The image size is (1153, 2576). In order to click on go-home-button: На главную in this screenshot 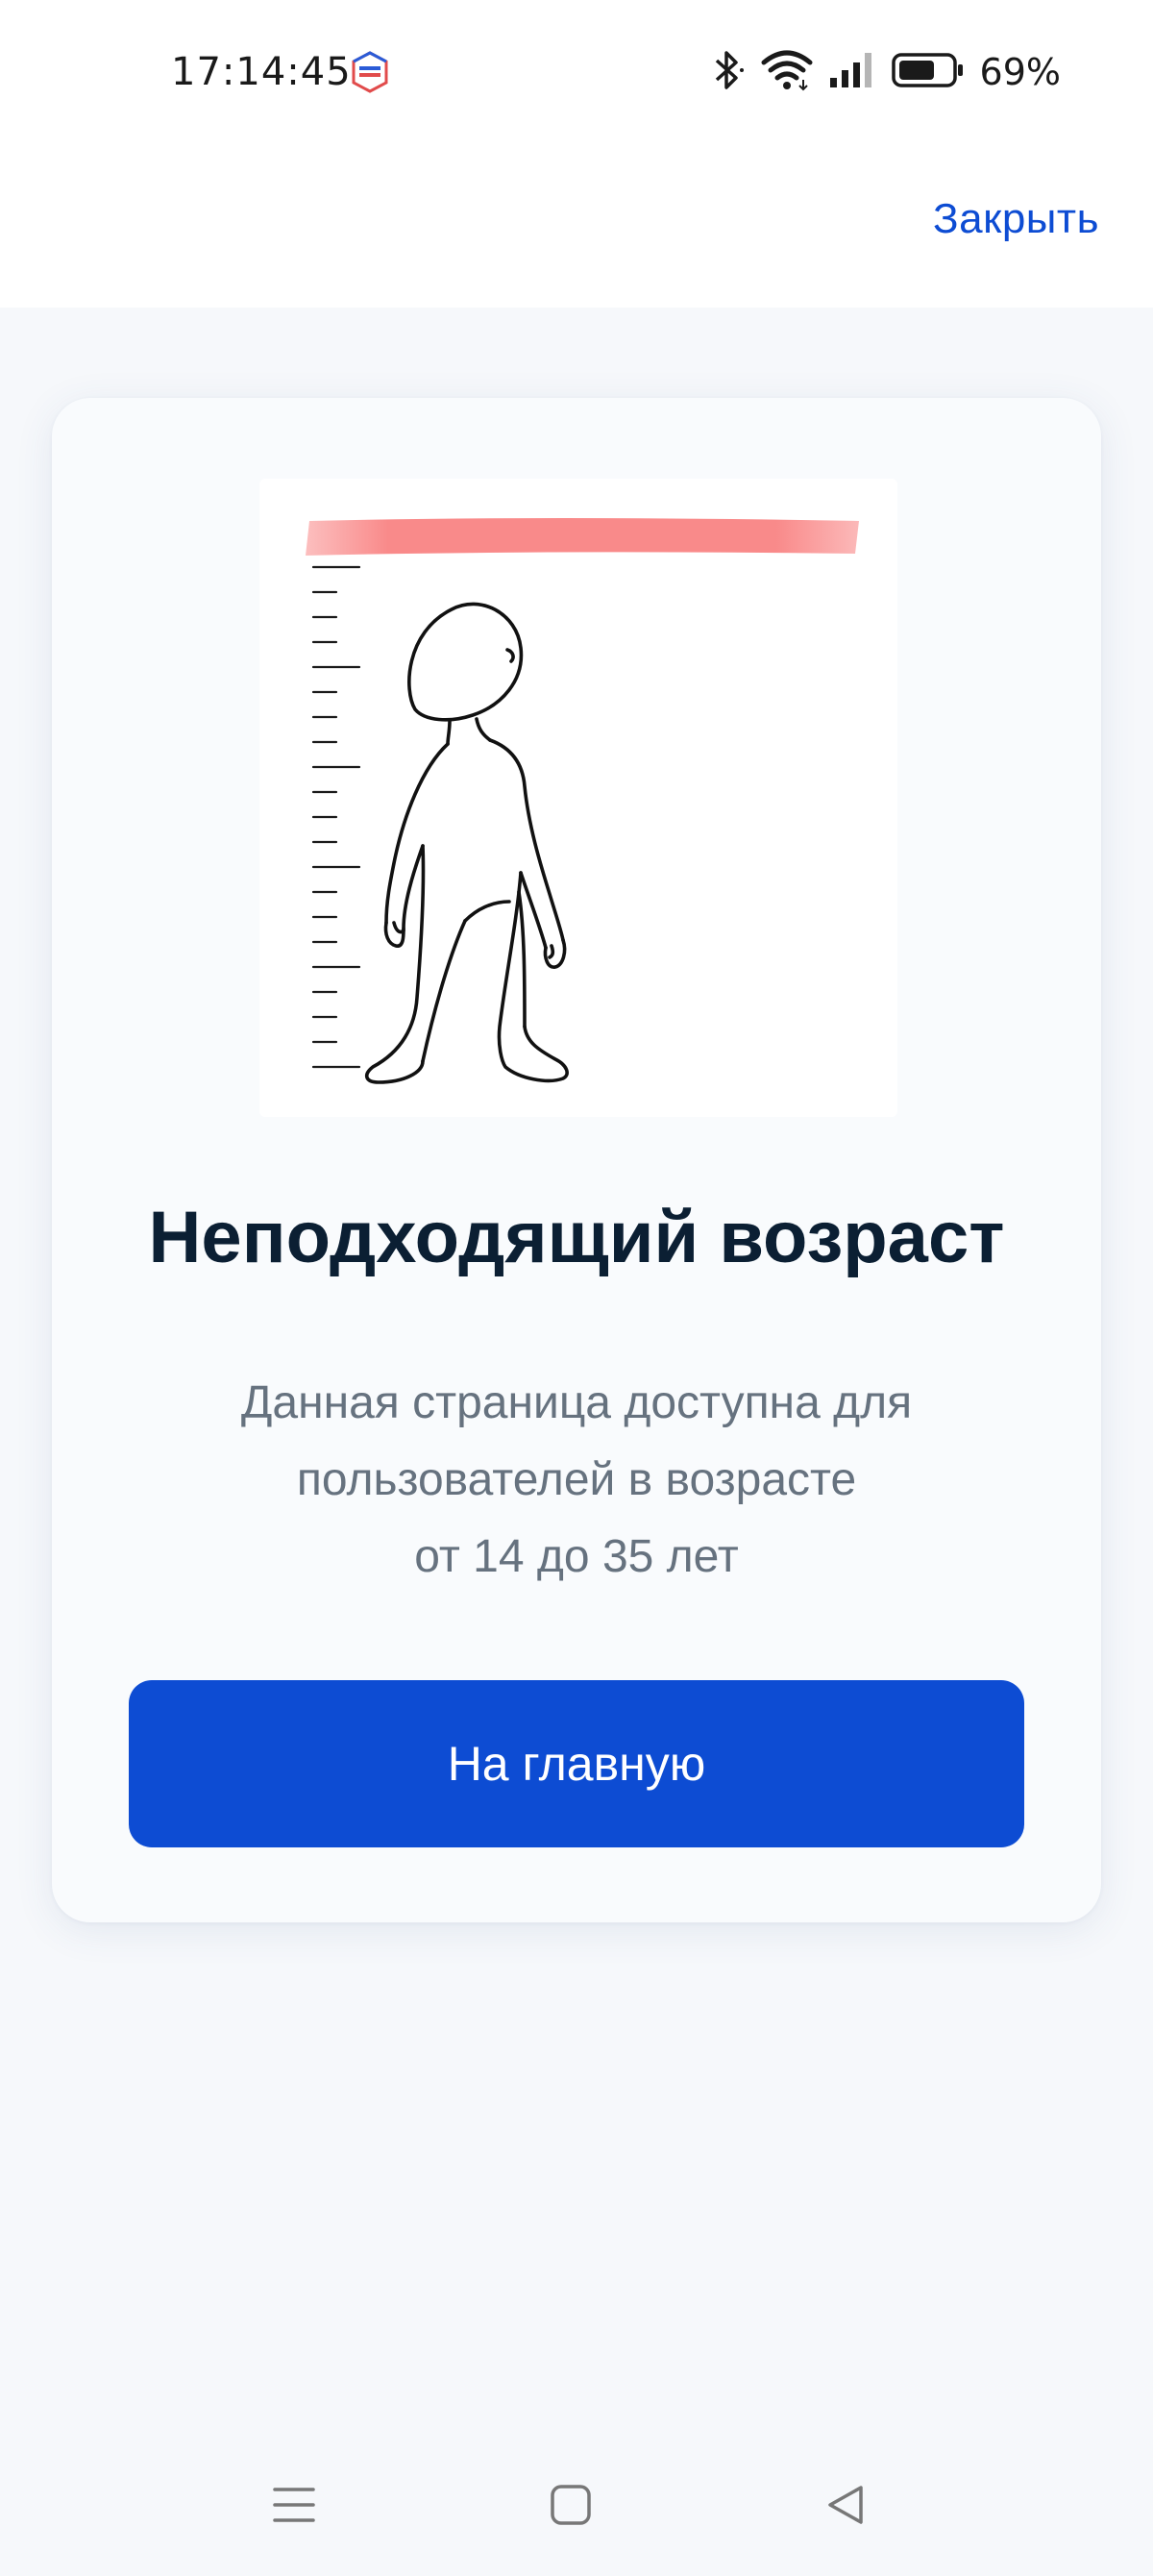, I will do `click(576, 1763)`.